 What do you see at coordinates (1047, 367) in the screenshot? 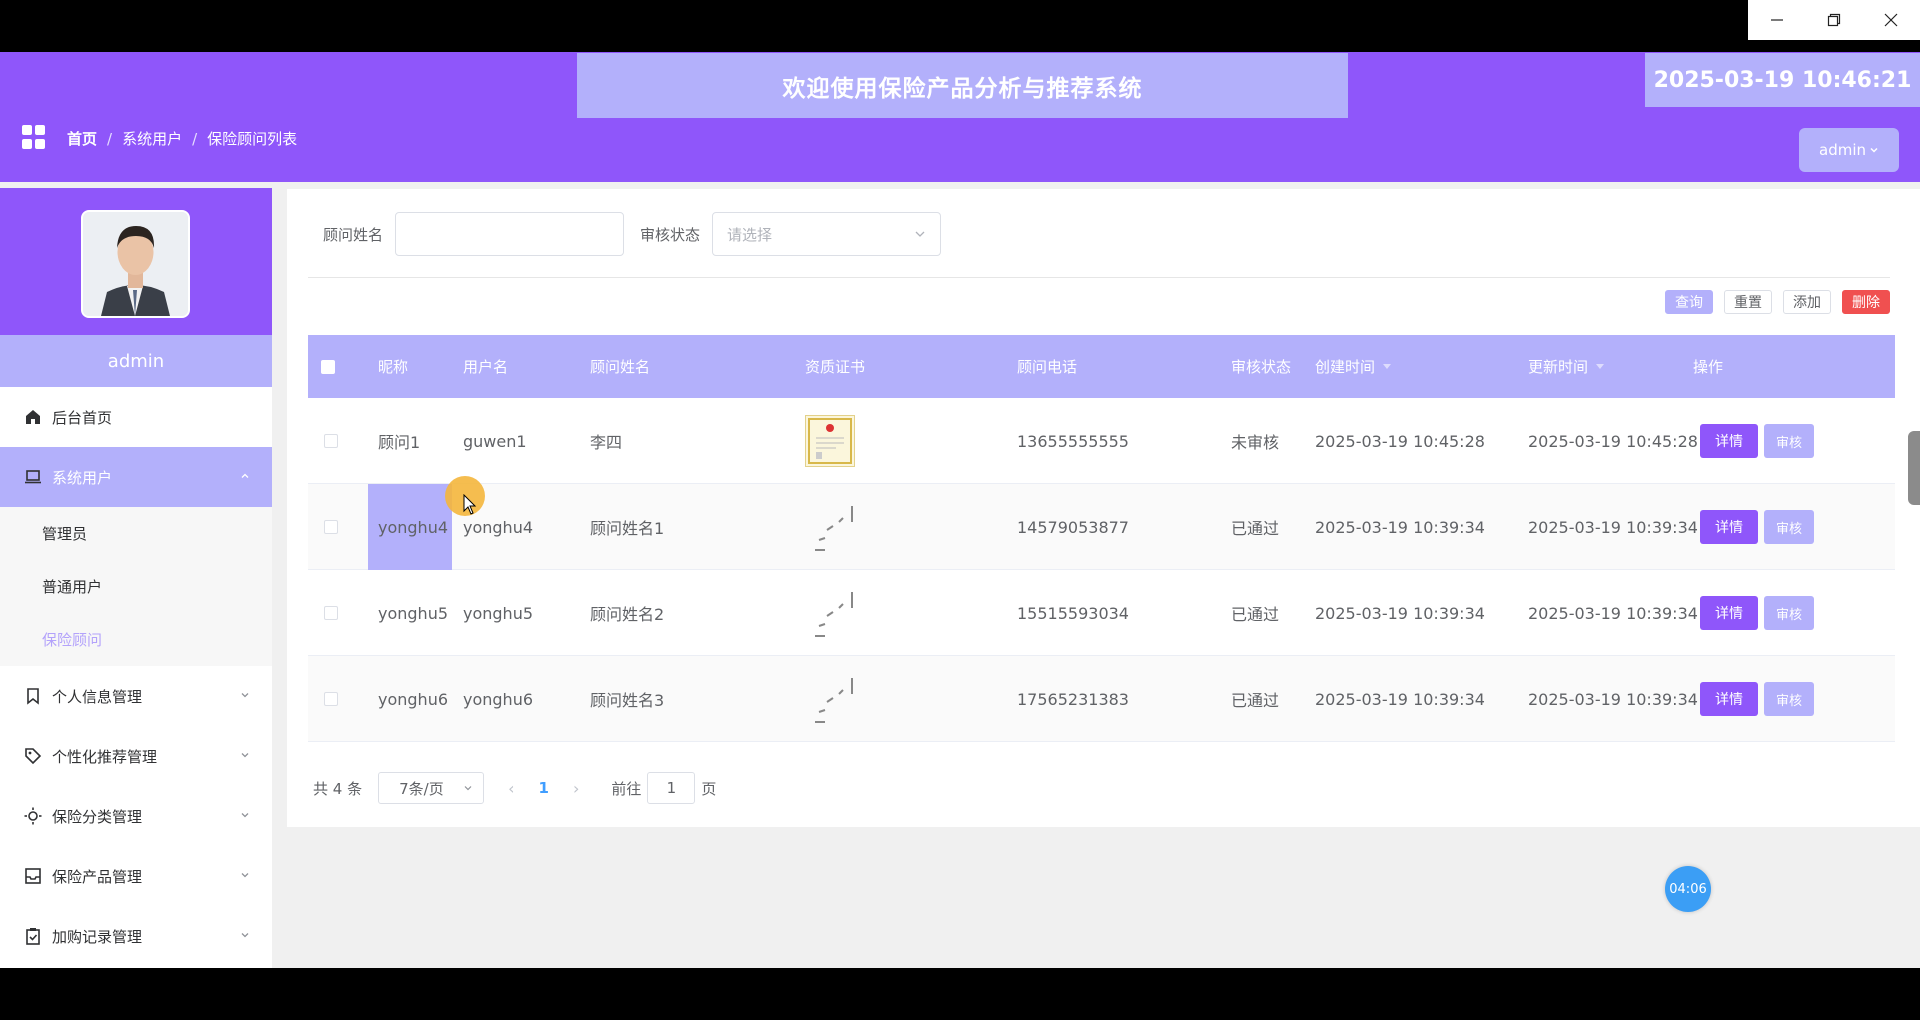
I see `column-header-phone: 顾问电话` at bounding box center [1047, 367].